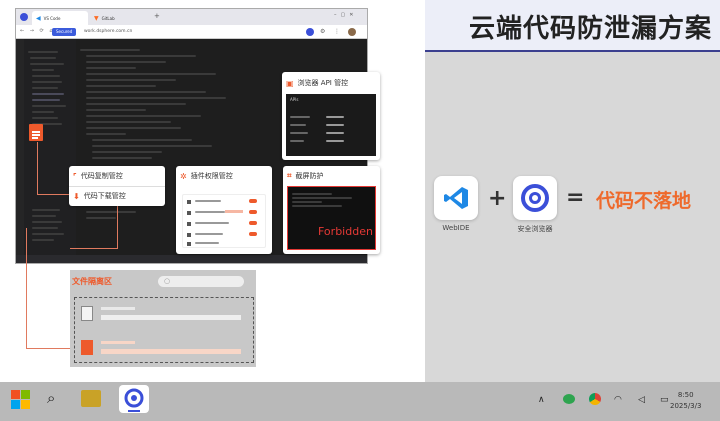 The height and width of the screenshot is (421, 720). I want to click on tab-gitlab: ▼ GitLab, so click(120, 18).